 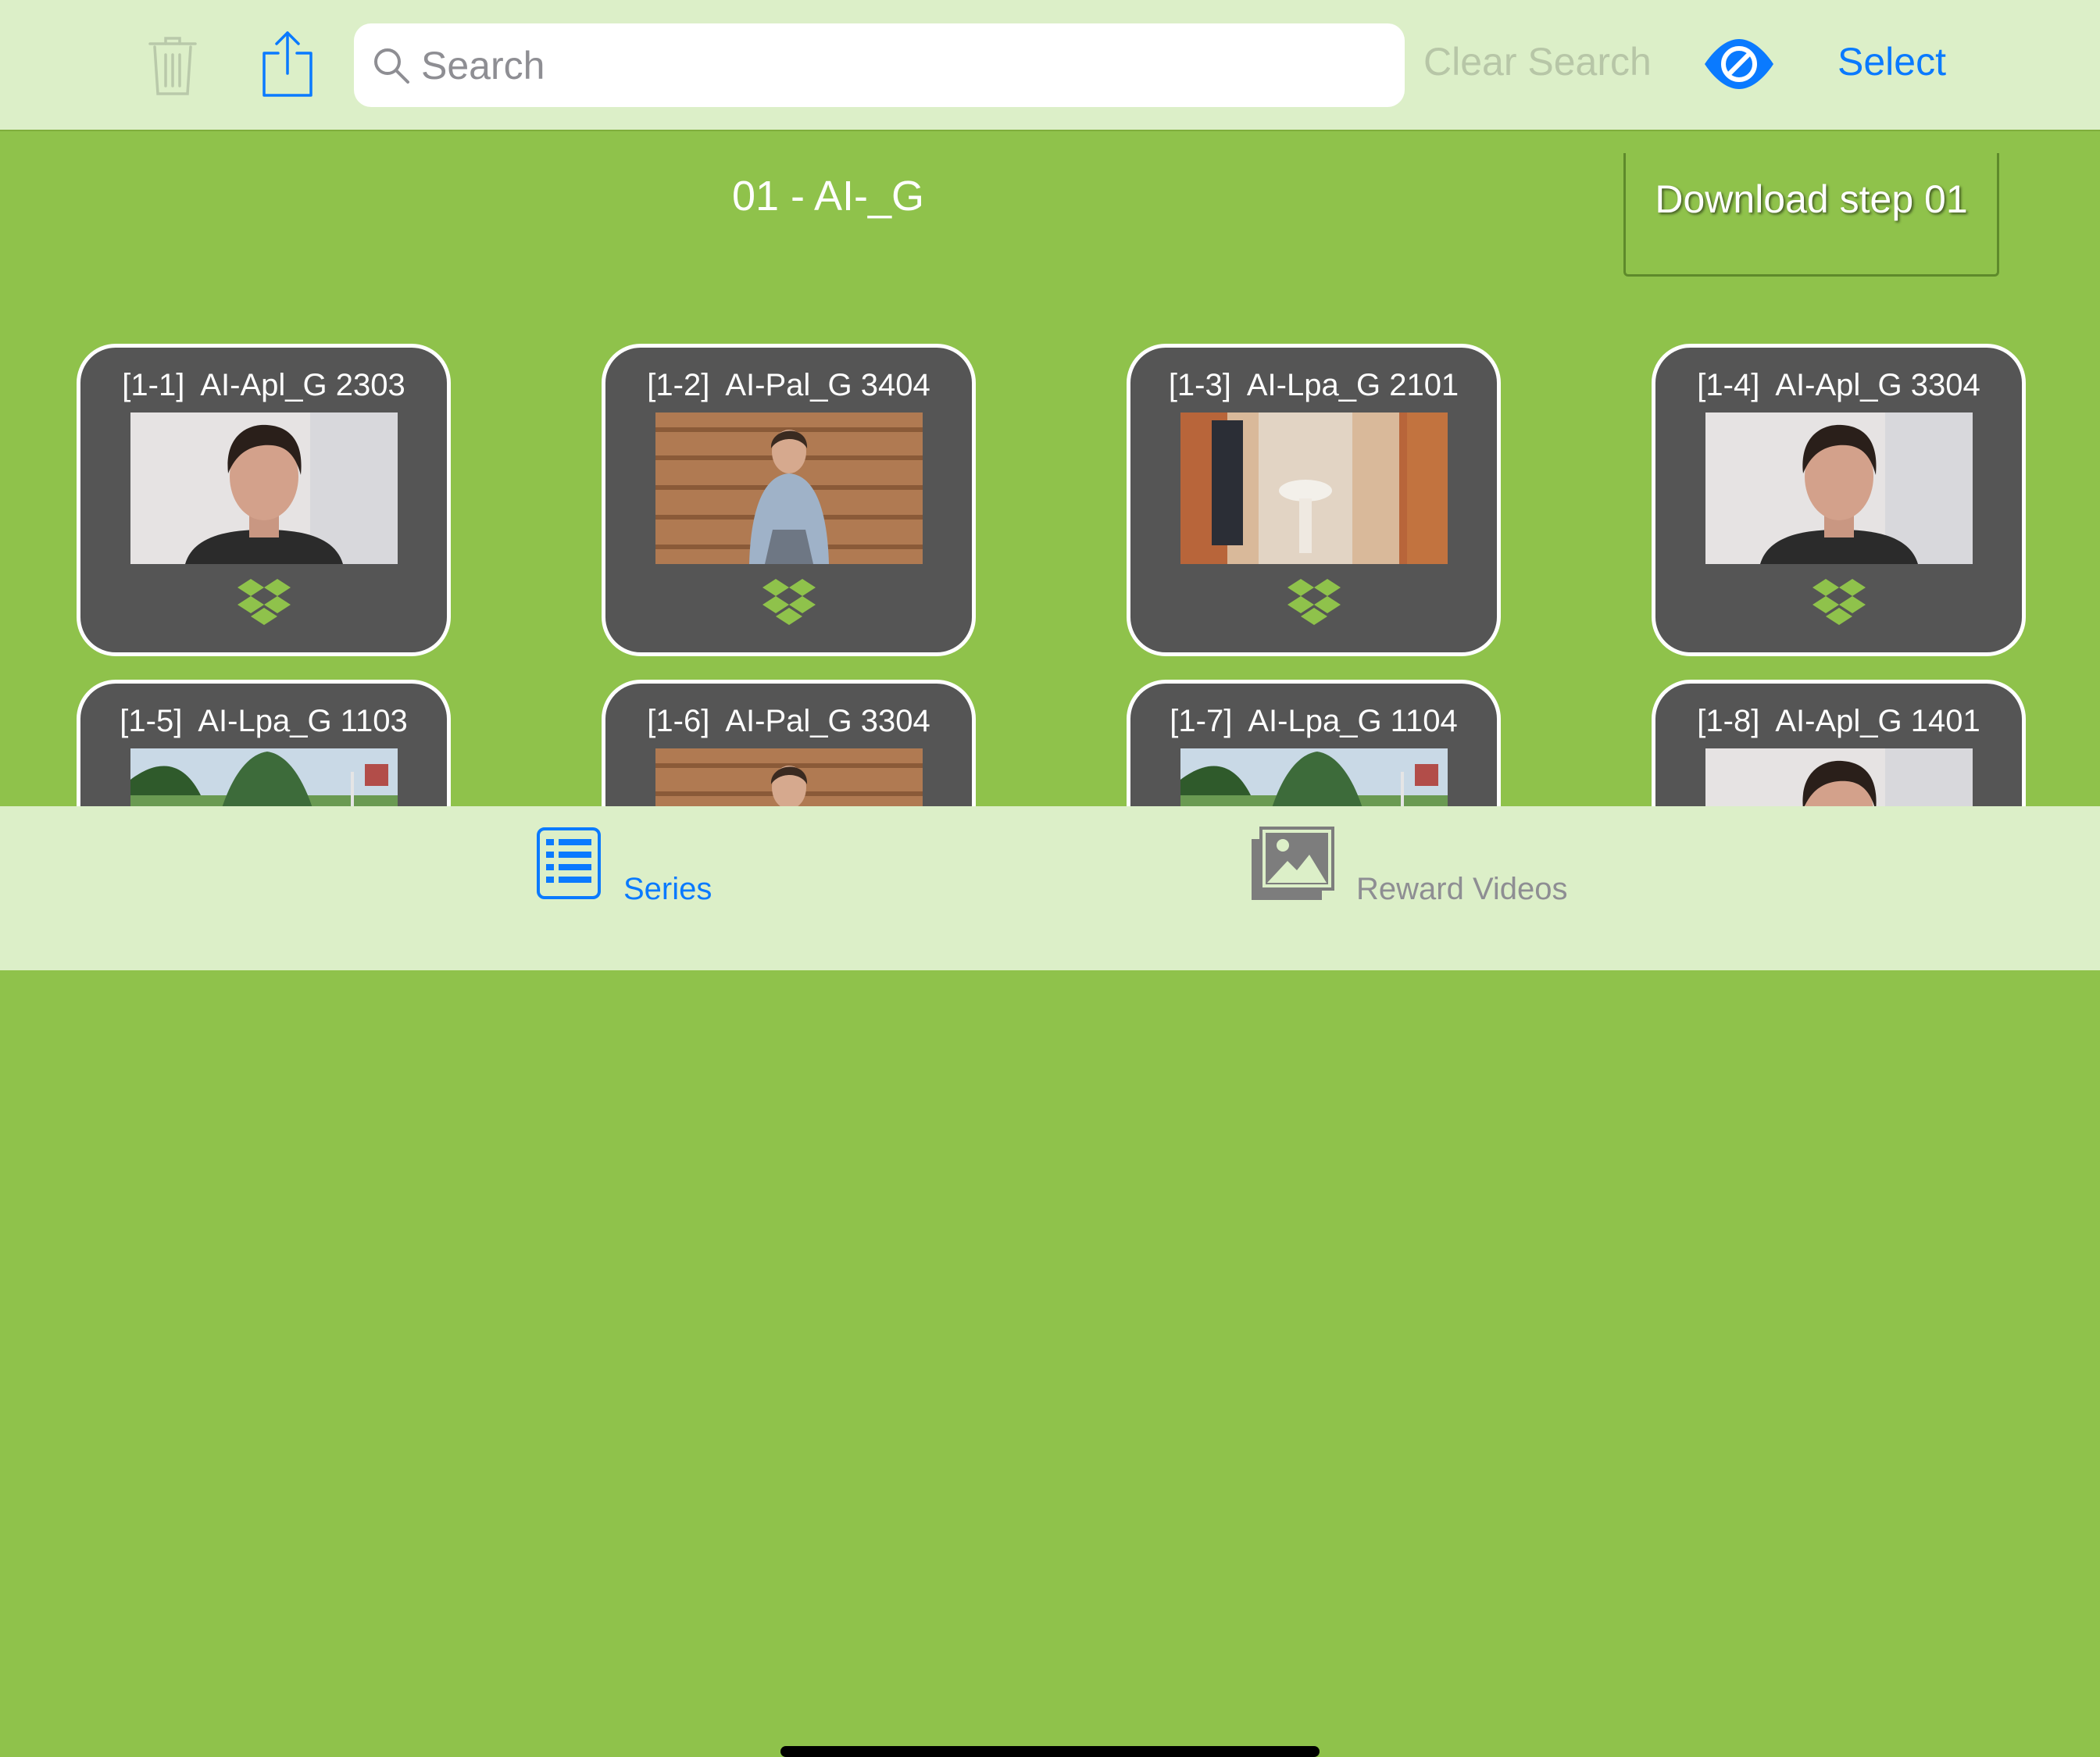 What do you see at coordinates (901, 65) in the screenshot?
I see `search-input` at bounding box center [901, 65].